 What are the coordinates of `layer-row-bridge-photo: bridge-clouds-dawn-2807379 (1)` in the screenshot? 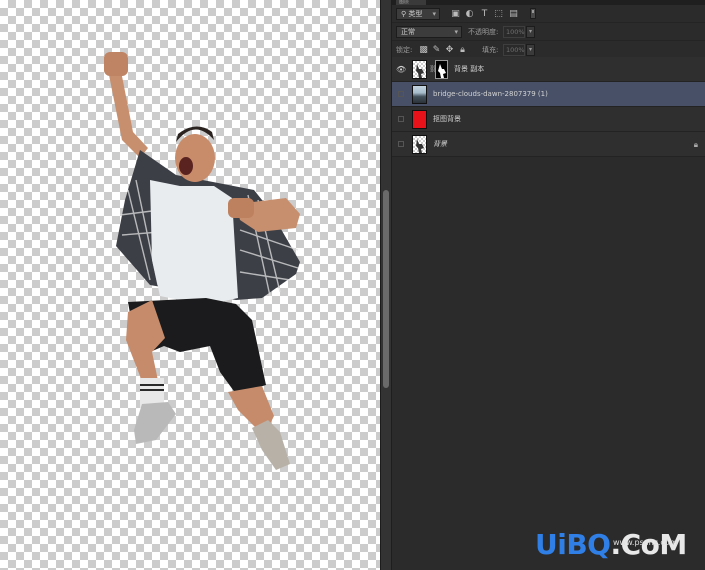 It's located at (548, 94).